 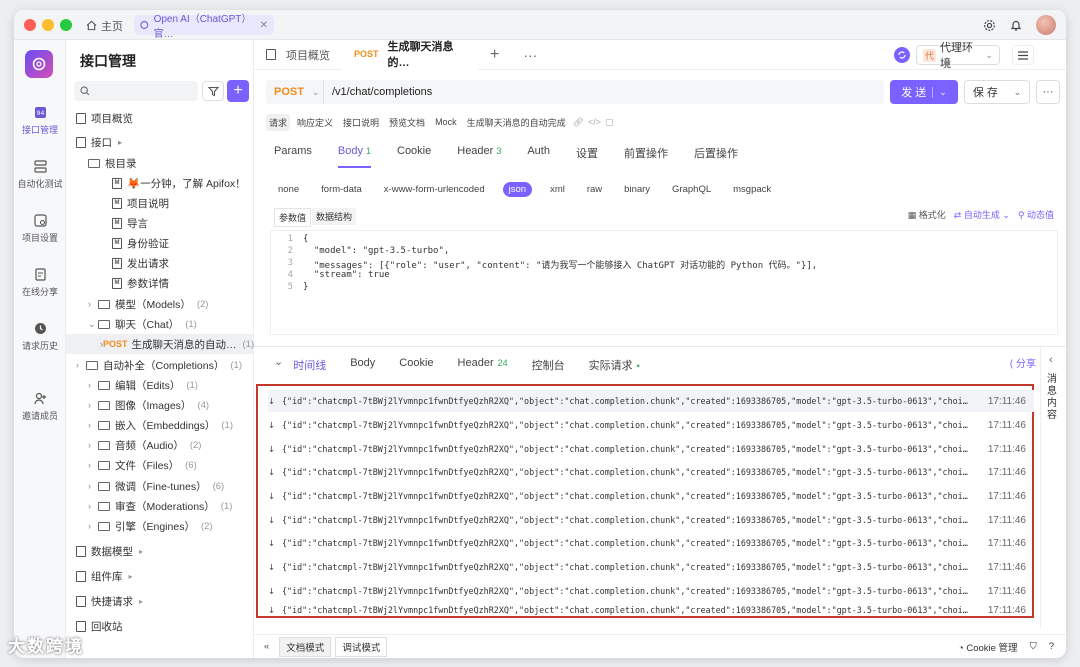 I want to click on body-type-option-selected: json, so click(x=517, y=189).